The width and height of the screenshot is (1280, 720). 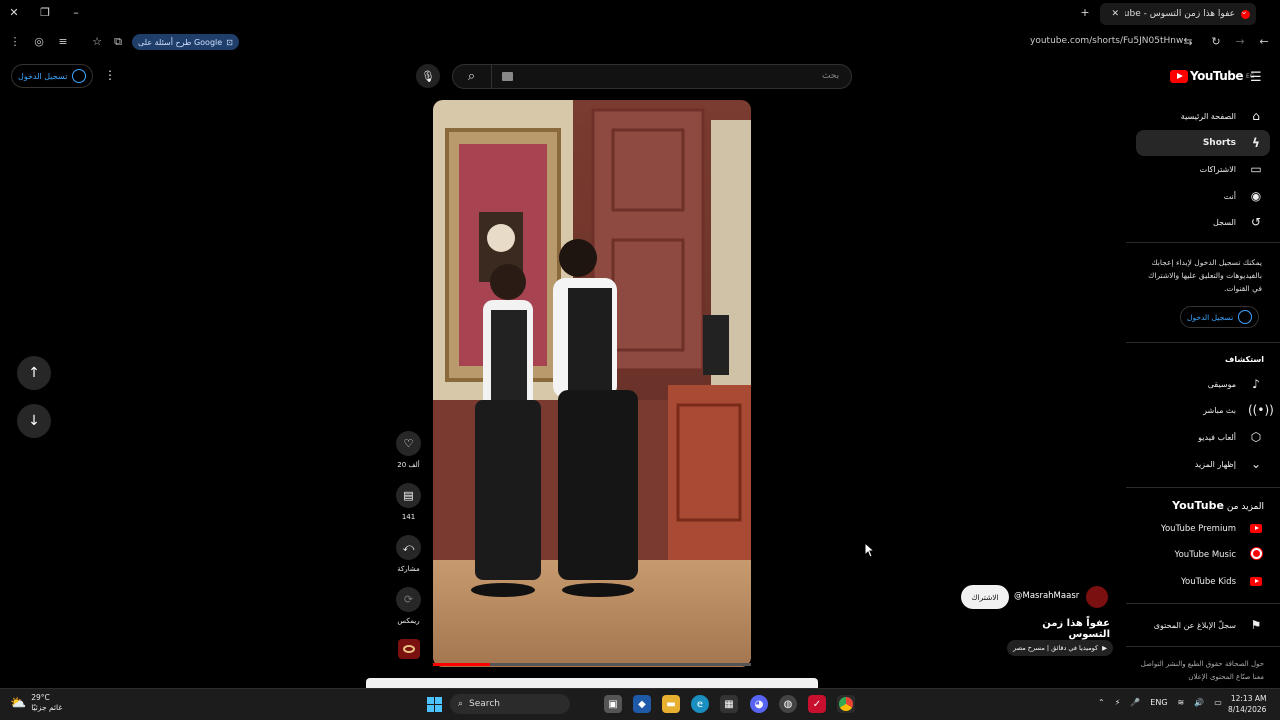 What do you see at coordinates (76, 12) in the screenshot?
I see `minimize-window-icon: –` at bounding box center [76, 12].